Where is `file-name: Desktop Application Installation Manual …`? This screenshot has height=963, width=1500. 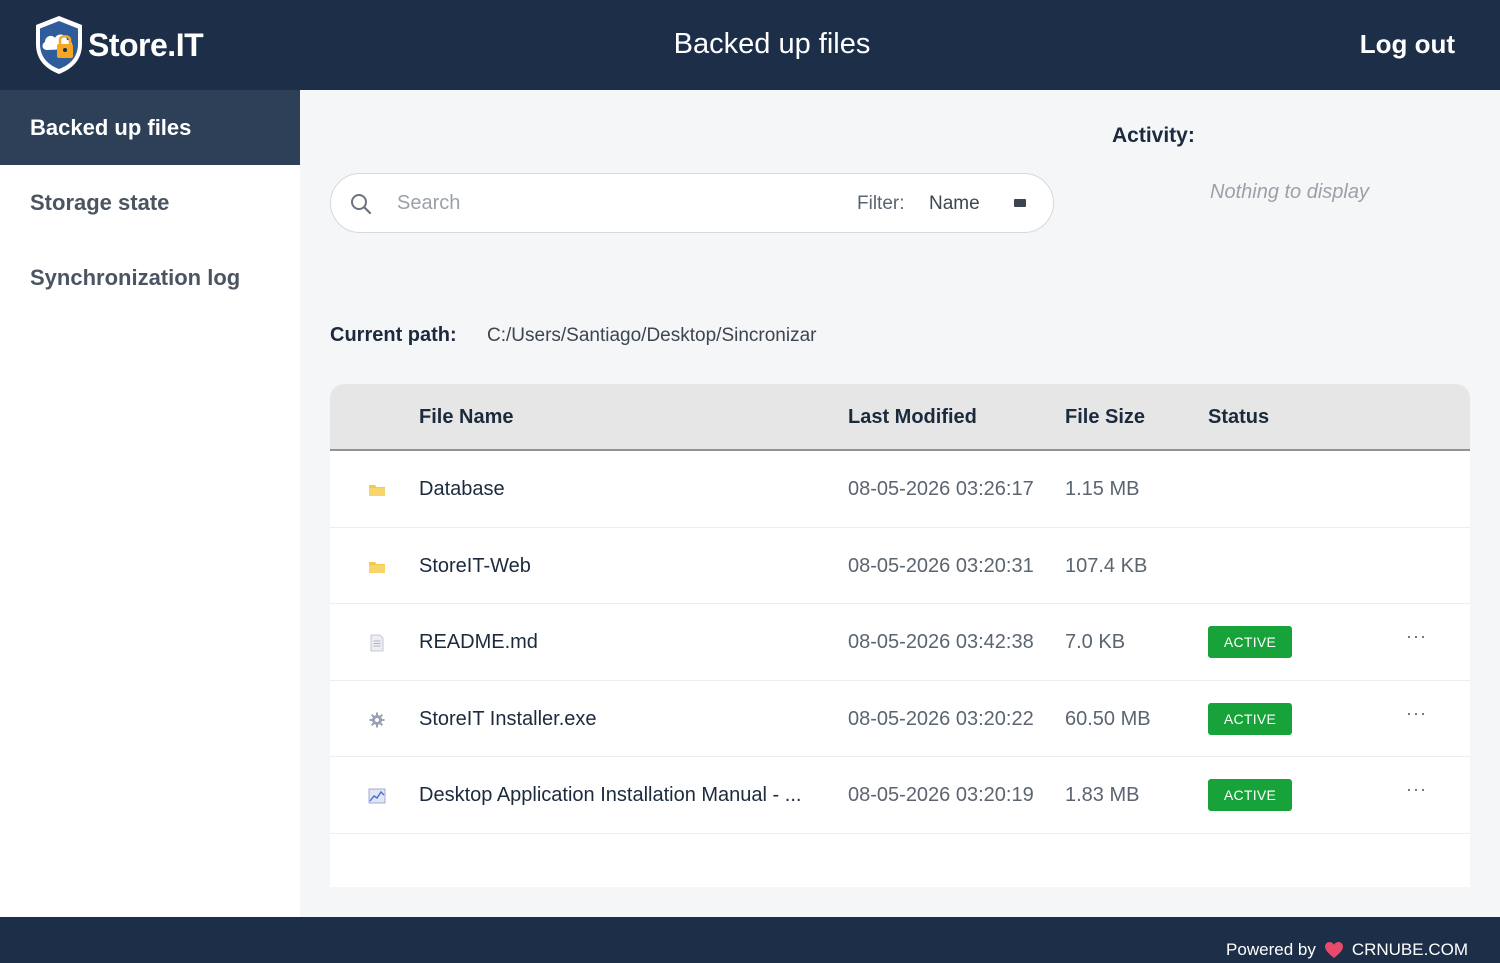 file-name: Desktop Application Installation Manual … is located at coordinates (610, 795).